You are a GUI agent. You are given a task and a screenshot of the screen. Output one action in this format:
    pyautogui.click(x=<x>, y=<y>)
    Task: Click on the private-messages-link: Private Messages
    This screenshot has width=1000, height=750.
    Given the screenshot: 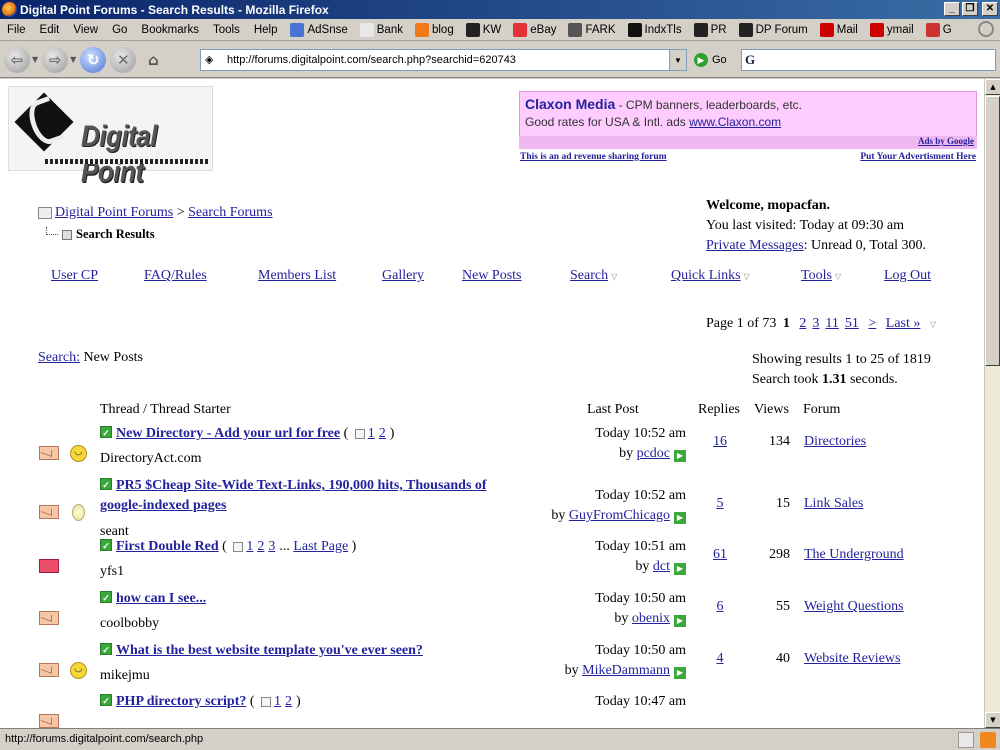 What is the action you would take?
    pyautogui.click(x=755, y=245)
    